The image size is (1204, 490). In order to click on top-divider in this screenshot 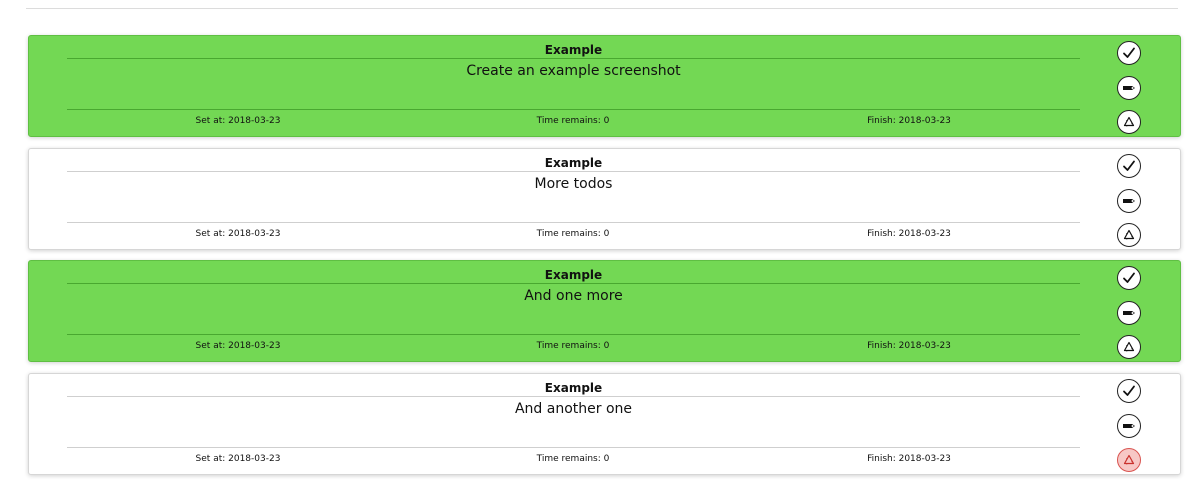, I will do `click(602, 8)`.